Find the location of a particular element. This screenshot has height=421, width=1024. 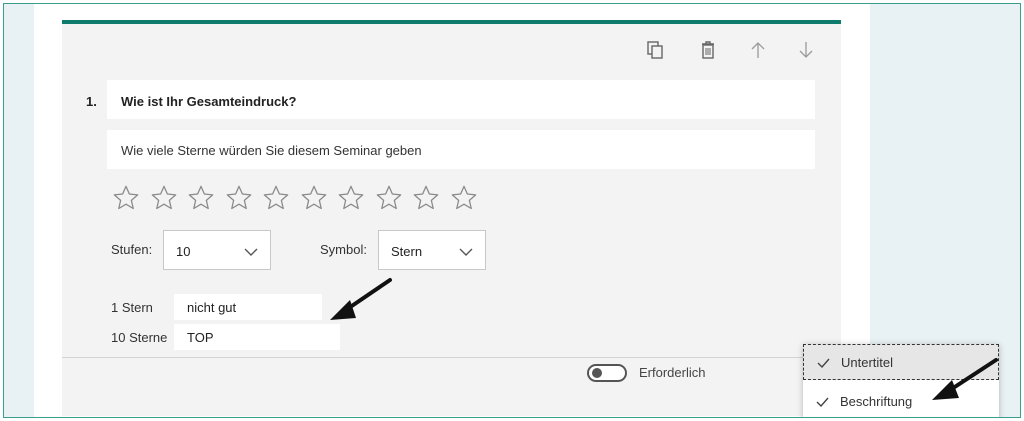

levels-dropdown: 10 is located at coordinates (217, 250).